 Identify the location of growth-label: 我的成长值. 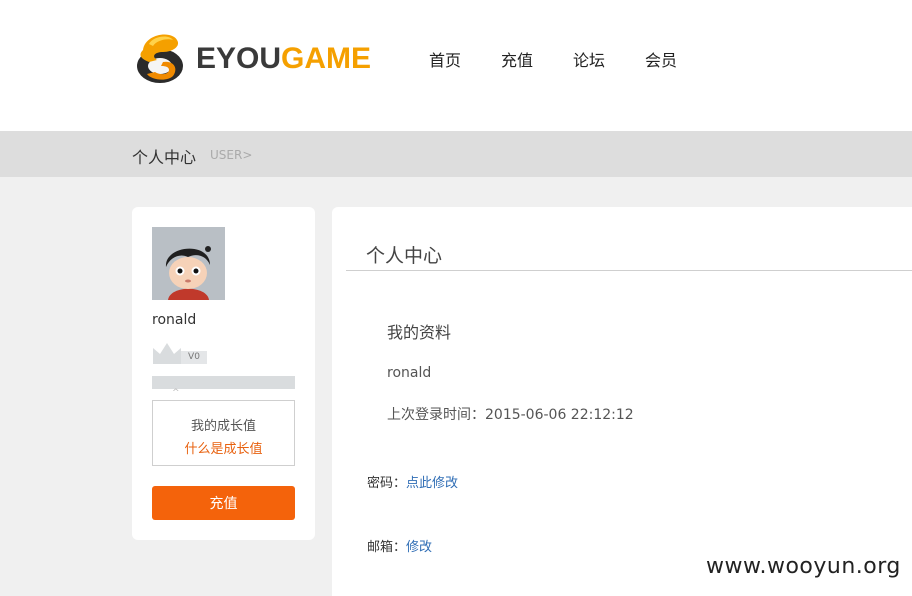
(223, 426).